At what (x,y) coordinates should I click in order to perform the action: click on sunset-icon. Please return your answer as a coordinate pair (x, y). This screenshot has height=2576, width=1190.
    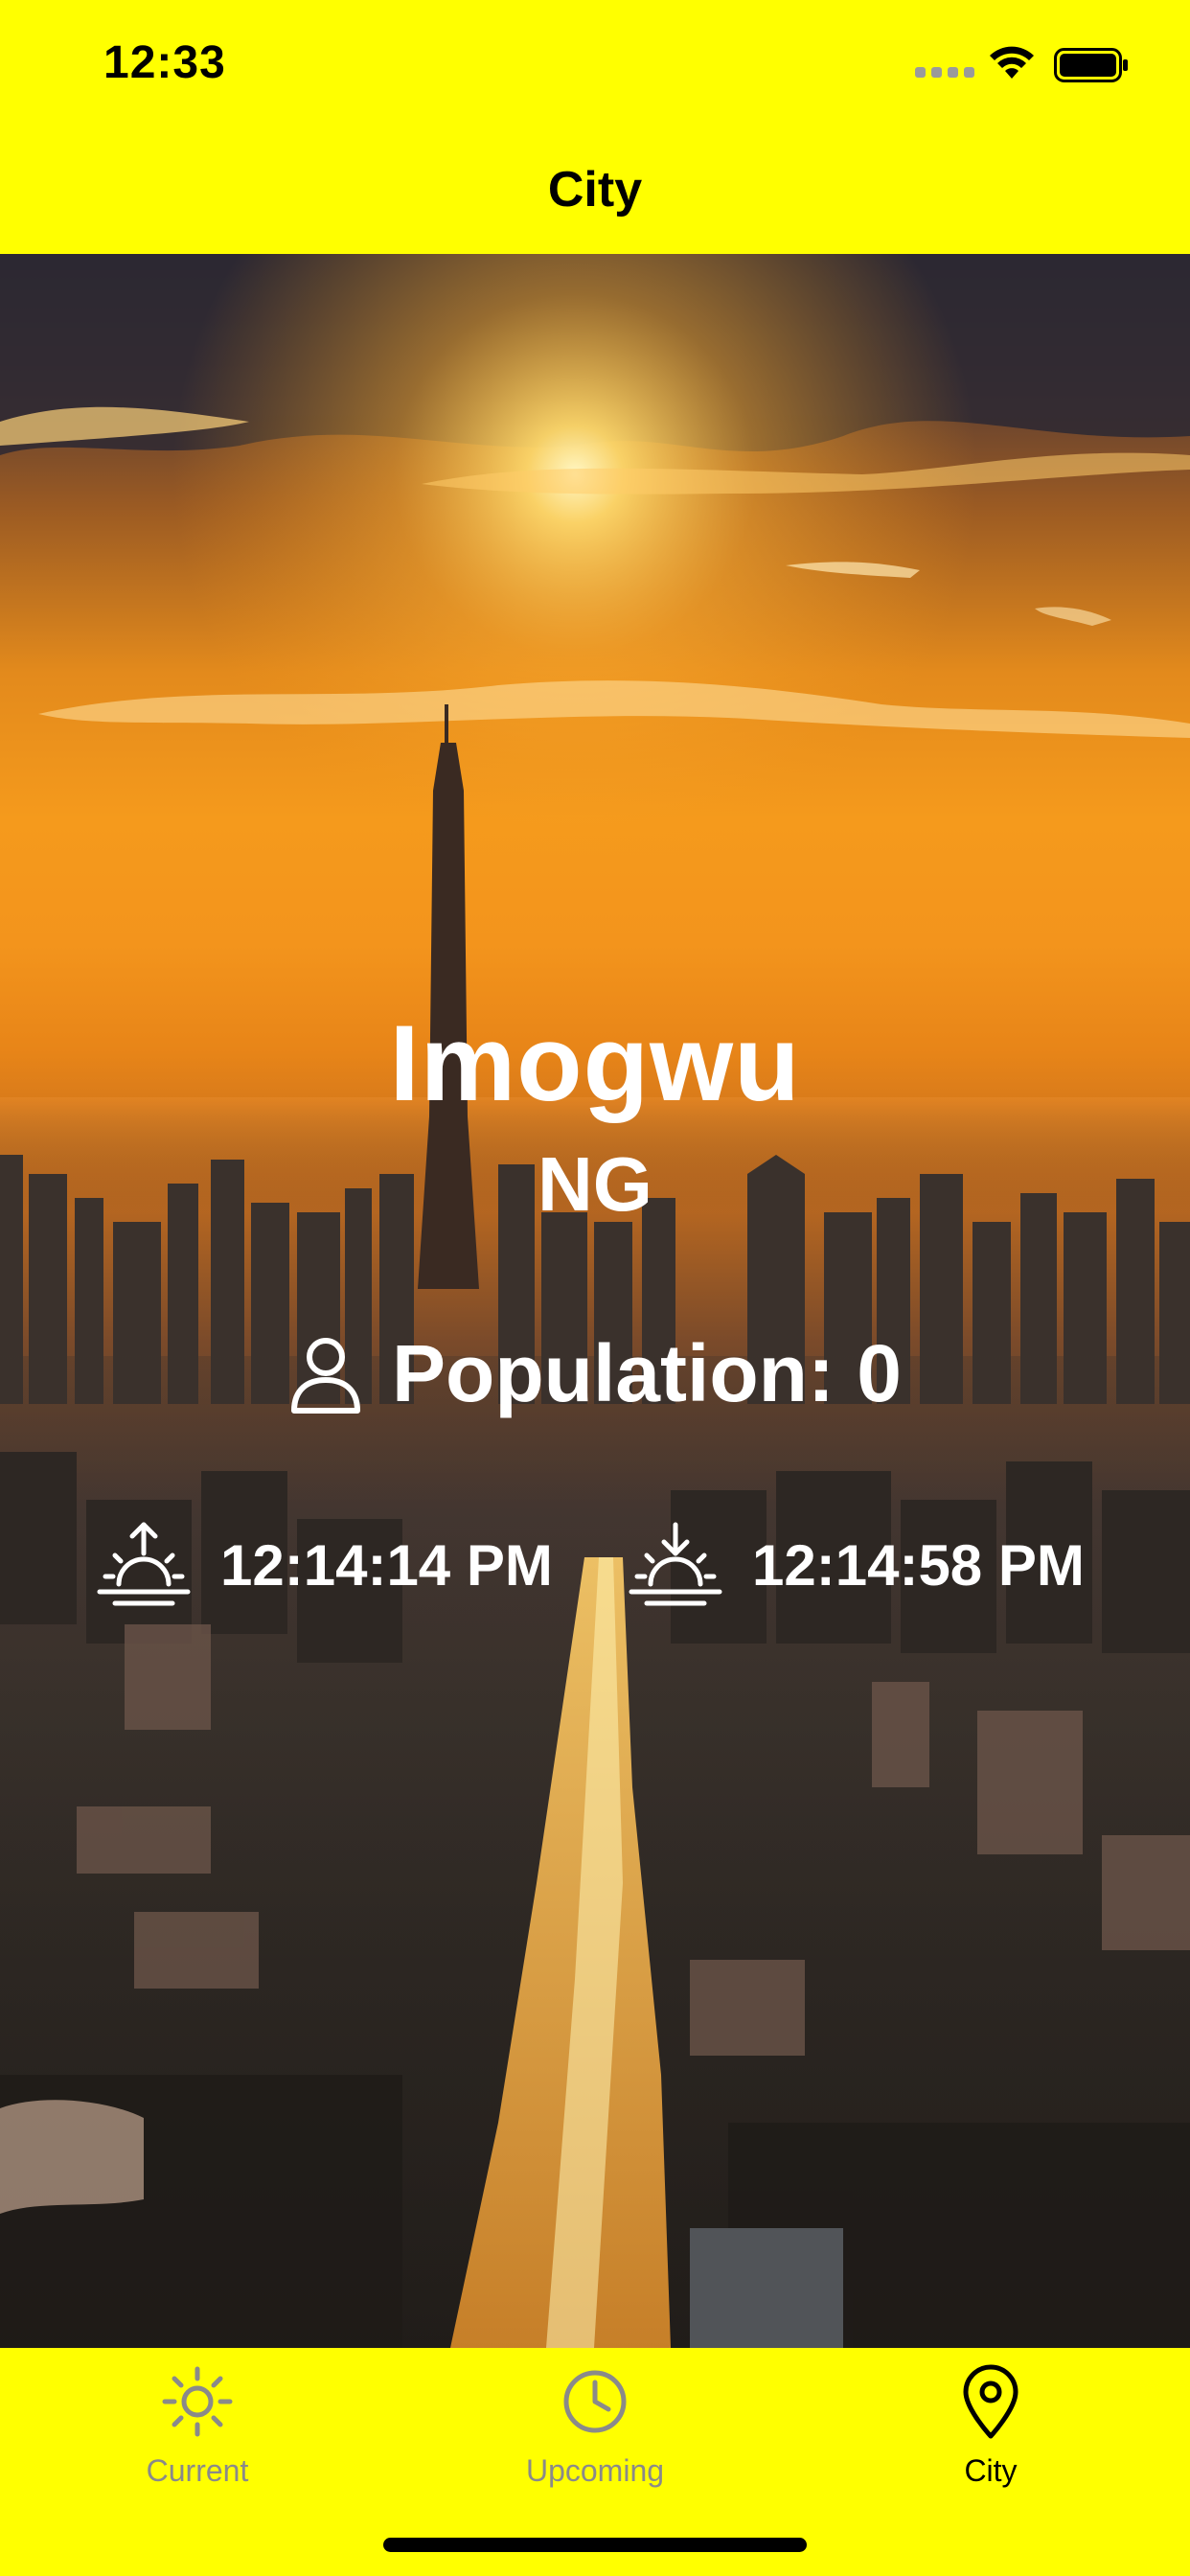
    Looking at the image, I should click on (676, 1564).